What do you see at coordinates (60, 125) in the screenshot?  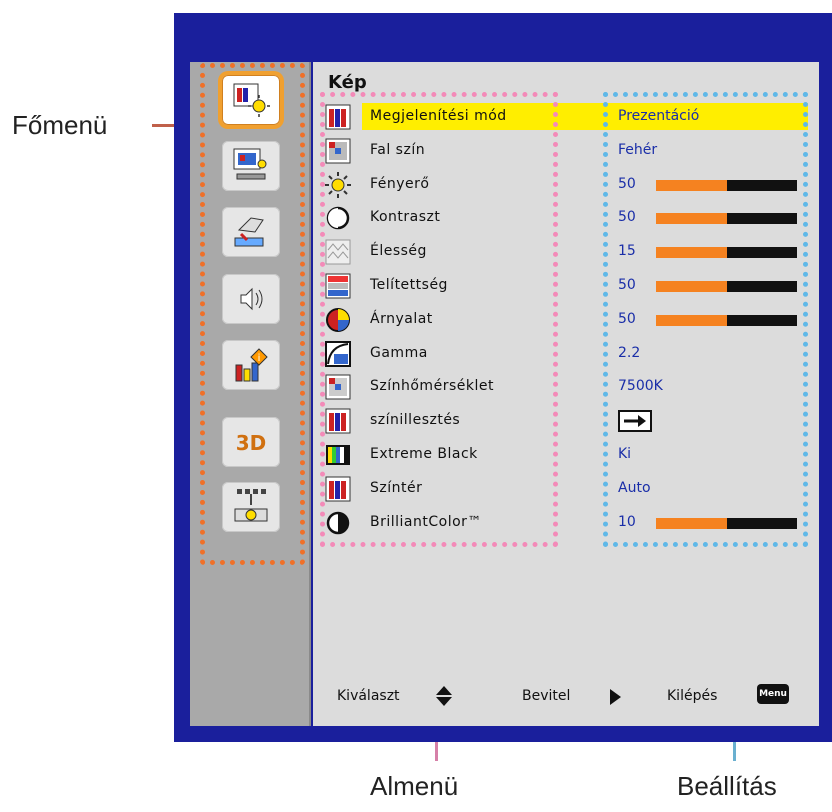 I see `callout-main-menu: Főmenü` at bounding box center [60, 125].